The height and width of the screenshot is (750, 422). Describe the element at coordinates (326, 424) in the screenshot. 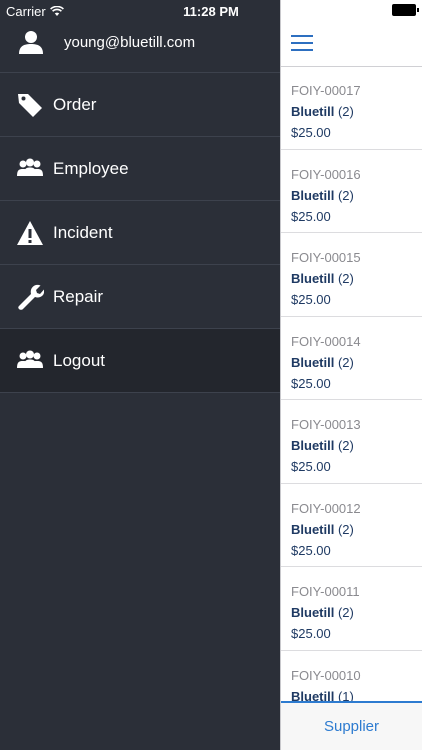

I see `order-code: FOIY-00013` at that location.